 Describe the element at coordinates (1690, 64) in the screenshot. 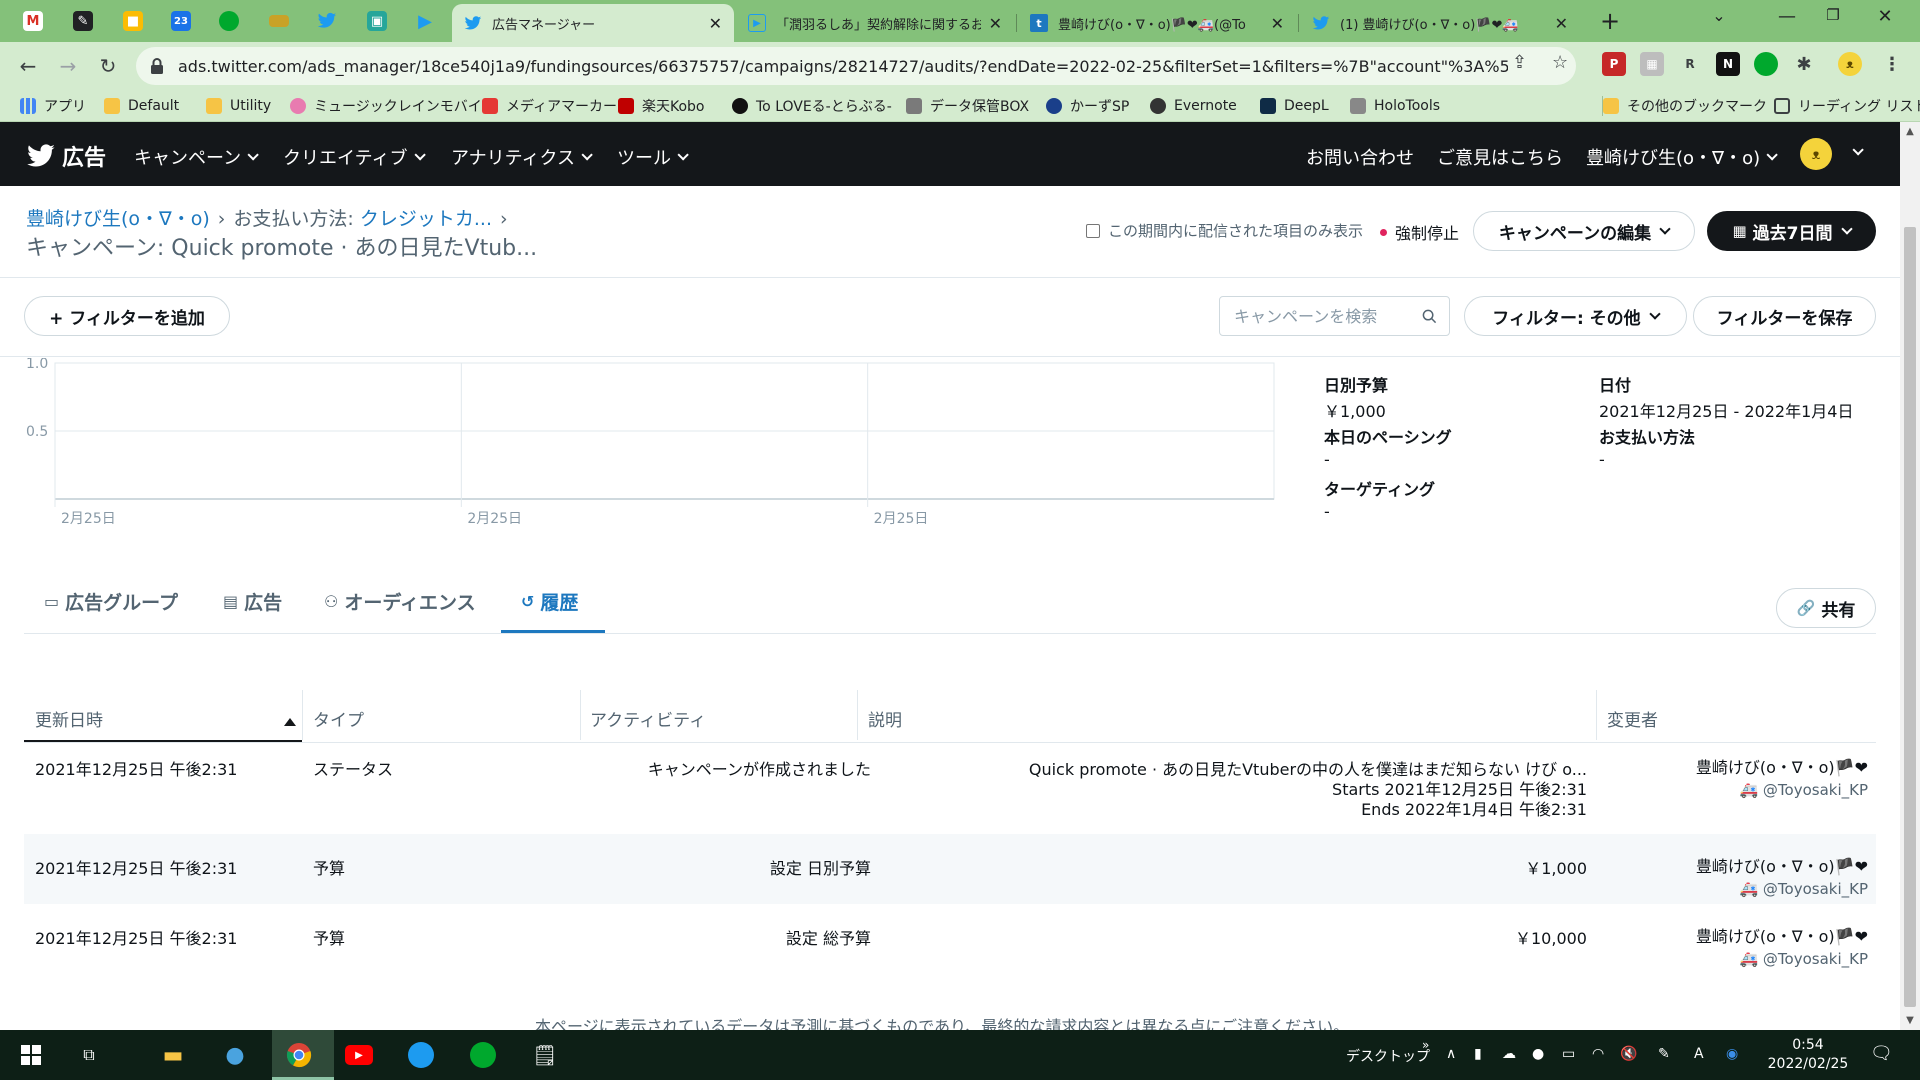

I see `extension-rw-icon: R` at that location.